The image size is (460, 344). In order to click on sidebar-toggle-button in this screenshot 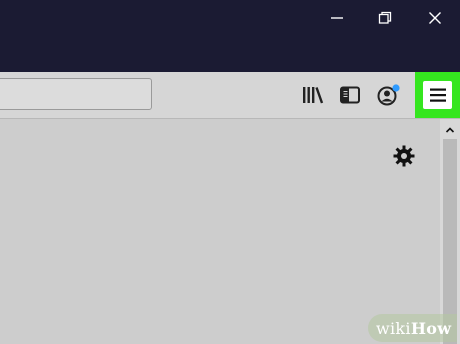, I will do `click(350, 95)`.